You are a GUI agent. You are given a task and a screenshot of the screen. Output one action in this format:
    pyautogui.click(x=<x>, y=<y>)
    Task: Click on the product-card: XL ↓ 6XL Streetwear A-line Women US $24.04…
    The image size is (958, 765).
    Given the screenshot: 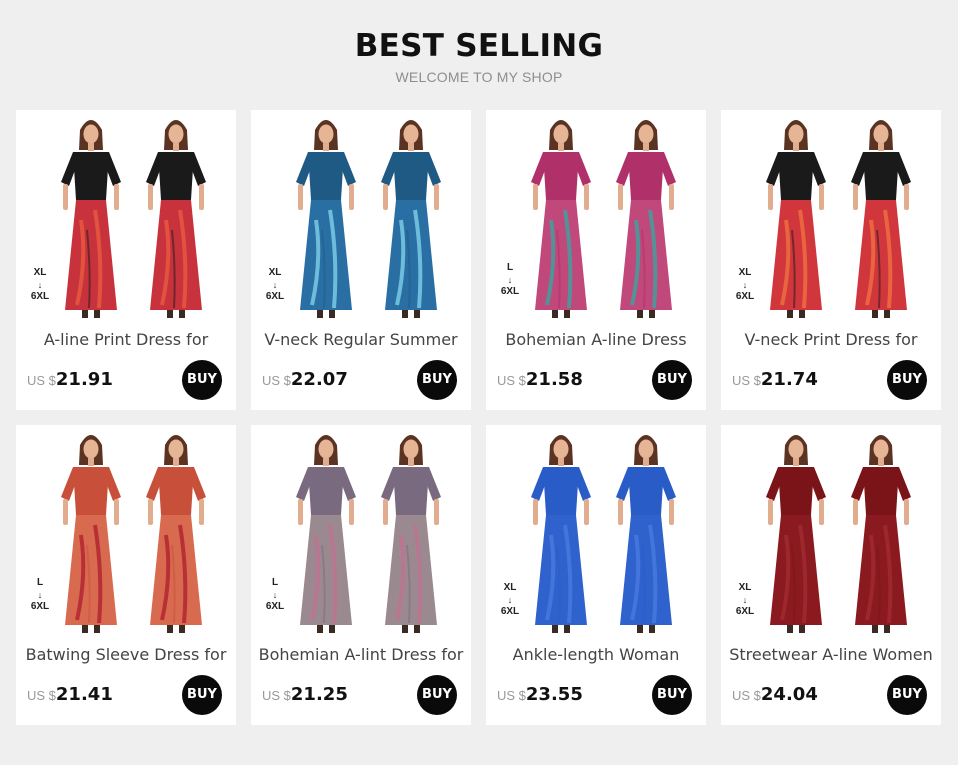 What is the action you would take?
    pyautogui.click(x=831, y=575)
    